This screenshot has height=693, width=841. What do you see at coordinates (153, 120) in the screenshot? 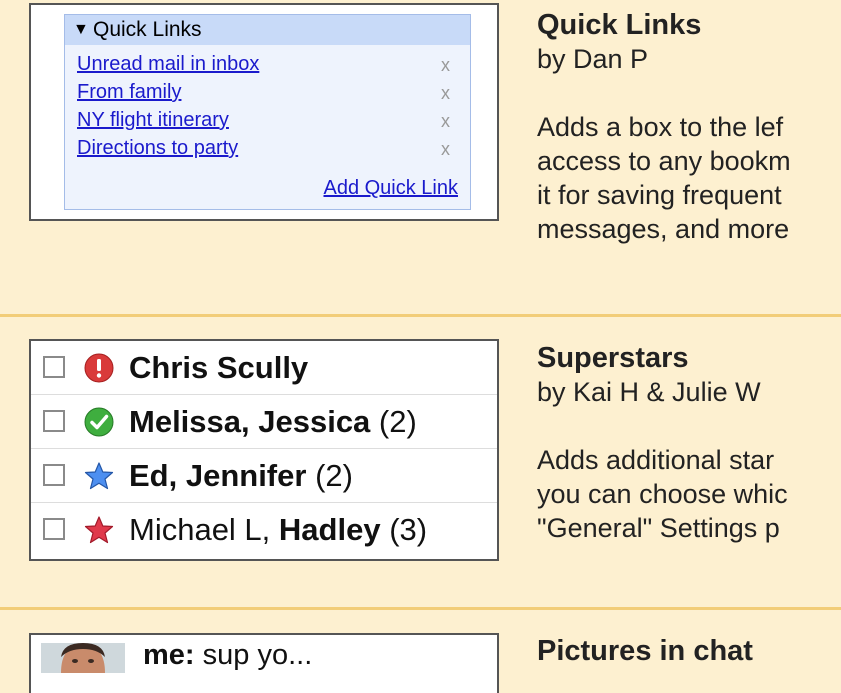
I see `quick-link-ny-flight: NY flight itinerary` at bounding box center [153, 120].